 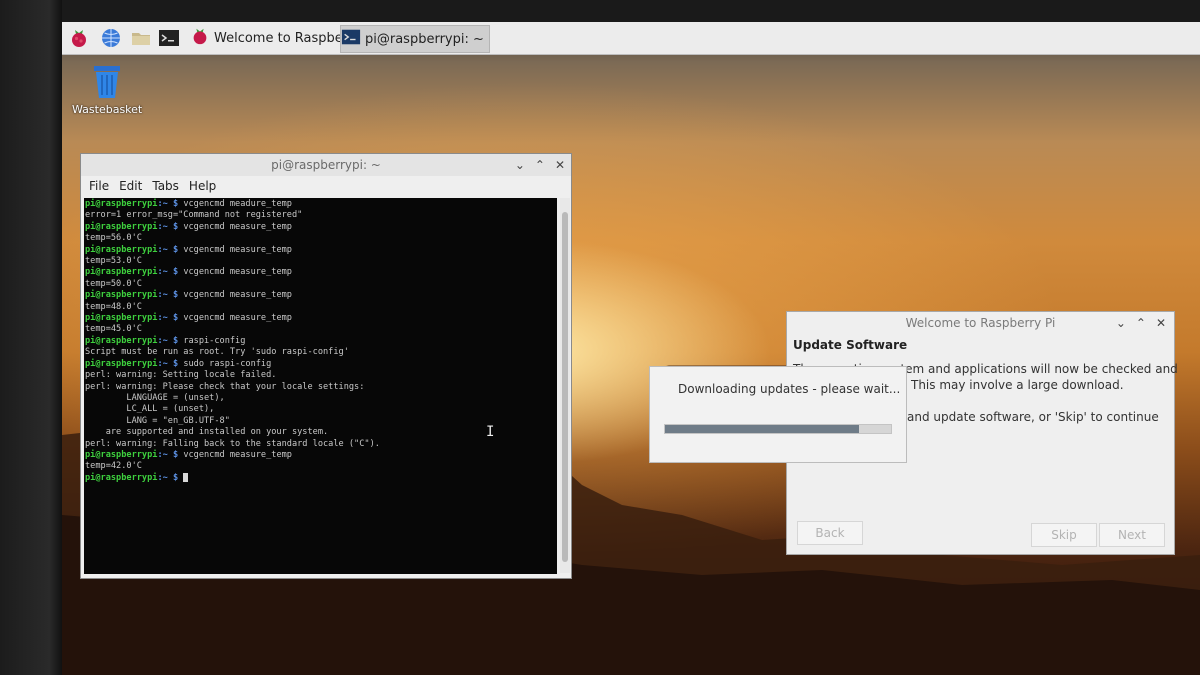 What do you see at coordinates (113, 261) in the screenshot?
I see `terminal-line: temp=53.0'C` at bounding box center [113, 261].